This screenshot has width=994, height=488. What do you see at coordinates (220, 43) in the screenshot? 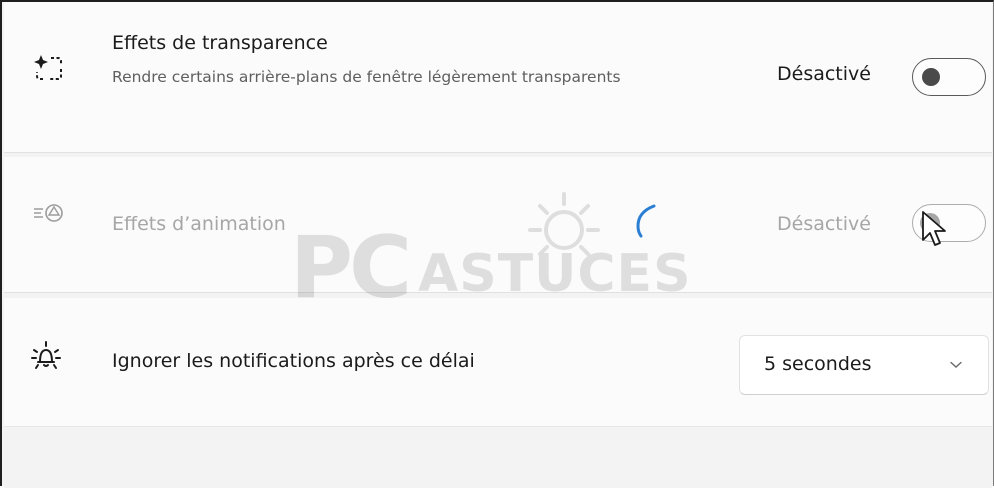
I see `transparency-title: Effets de transparence` at bounding box center [220, 43].